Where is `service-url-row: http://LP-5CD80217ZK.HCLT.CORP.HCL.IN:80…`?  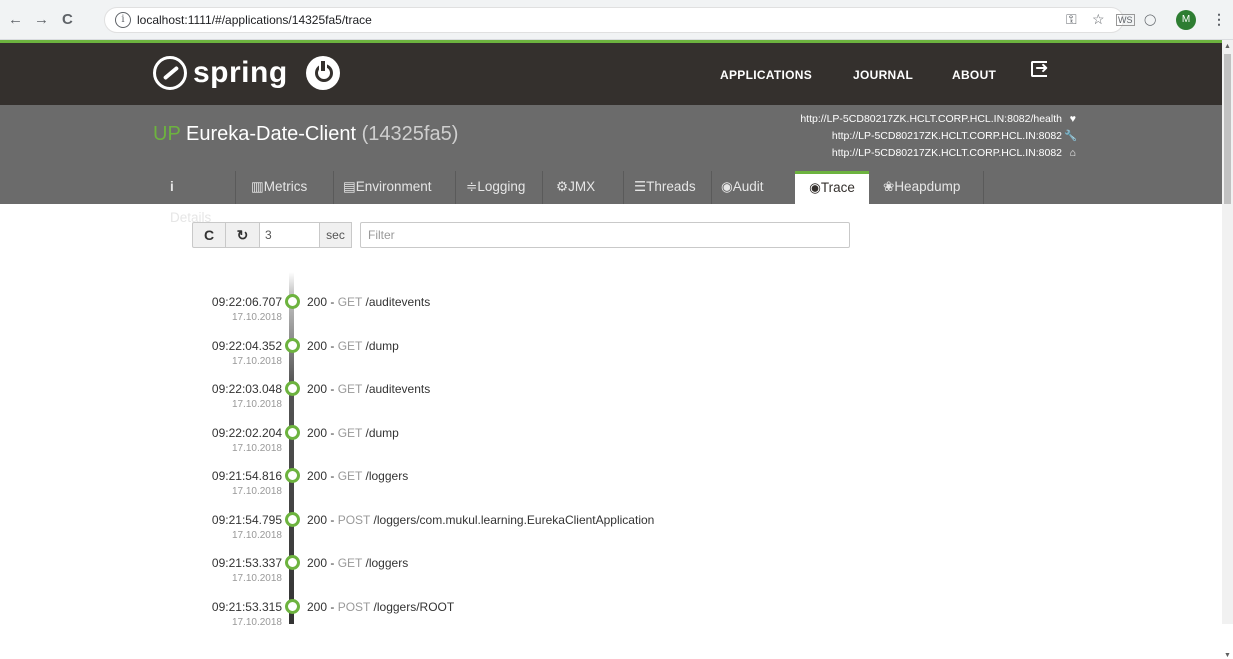 service-url-row: http://LP-5CD80217ZK.HCLT.CORP.HCL.IN:80… is located at coordinates (938, 153).